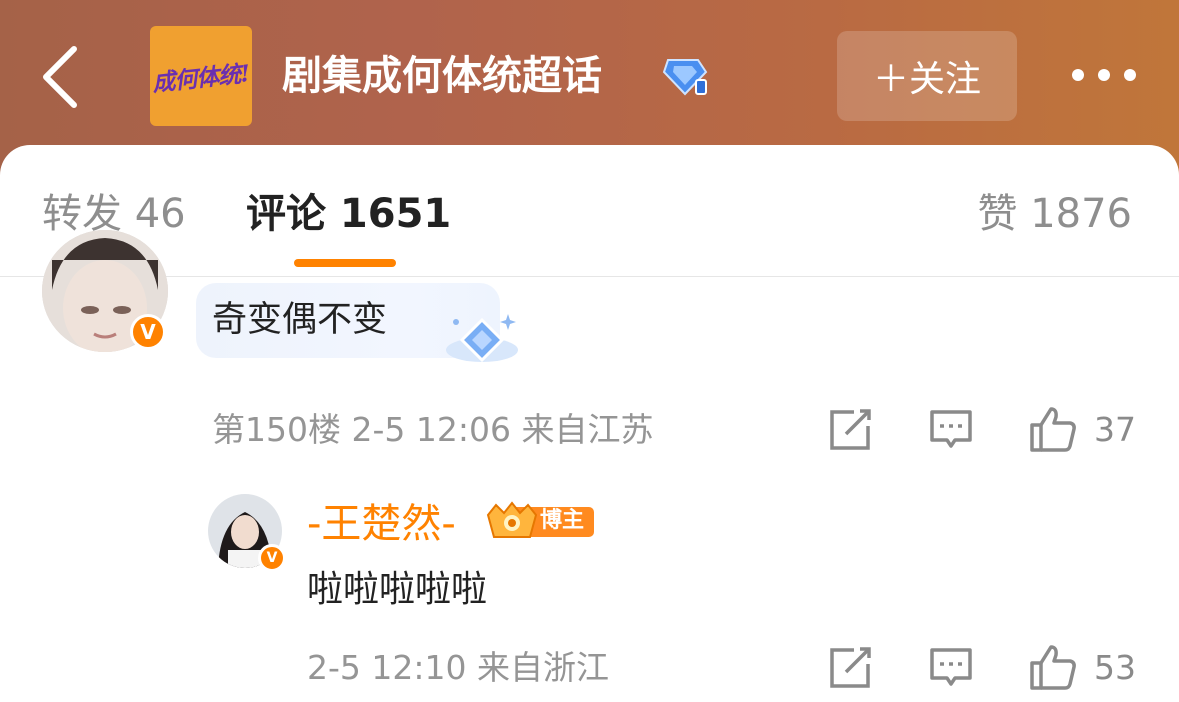 This screenshot has width=1179, height=702. Describe the element at coordinates (1115, 667) in the screenshot. I see `like-count: 53` at that location.